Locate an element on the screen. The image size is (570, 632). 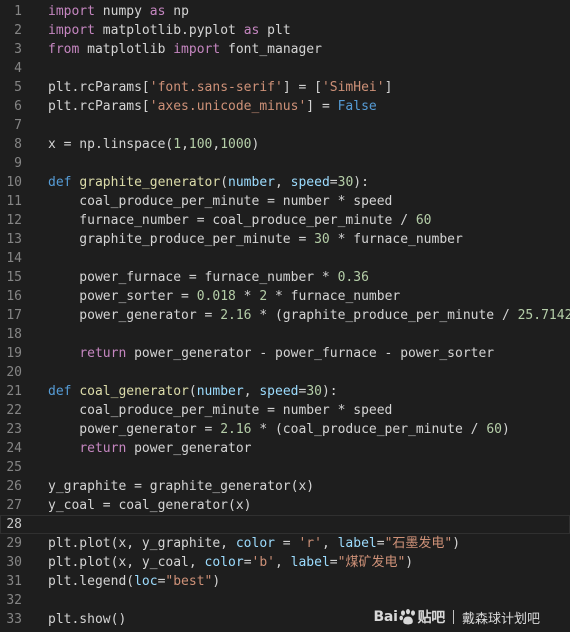
code-token: 'font.sans-serif' is located at coordinates (216, 87).